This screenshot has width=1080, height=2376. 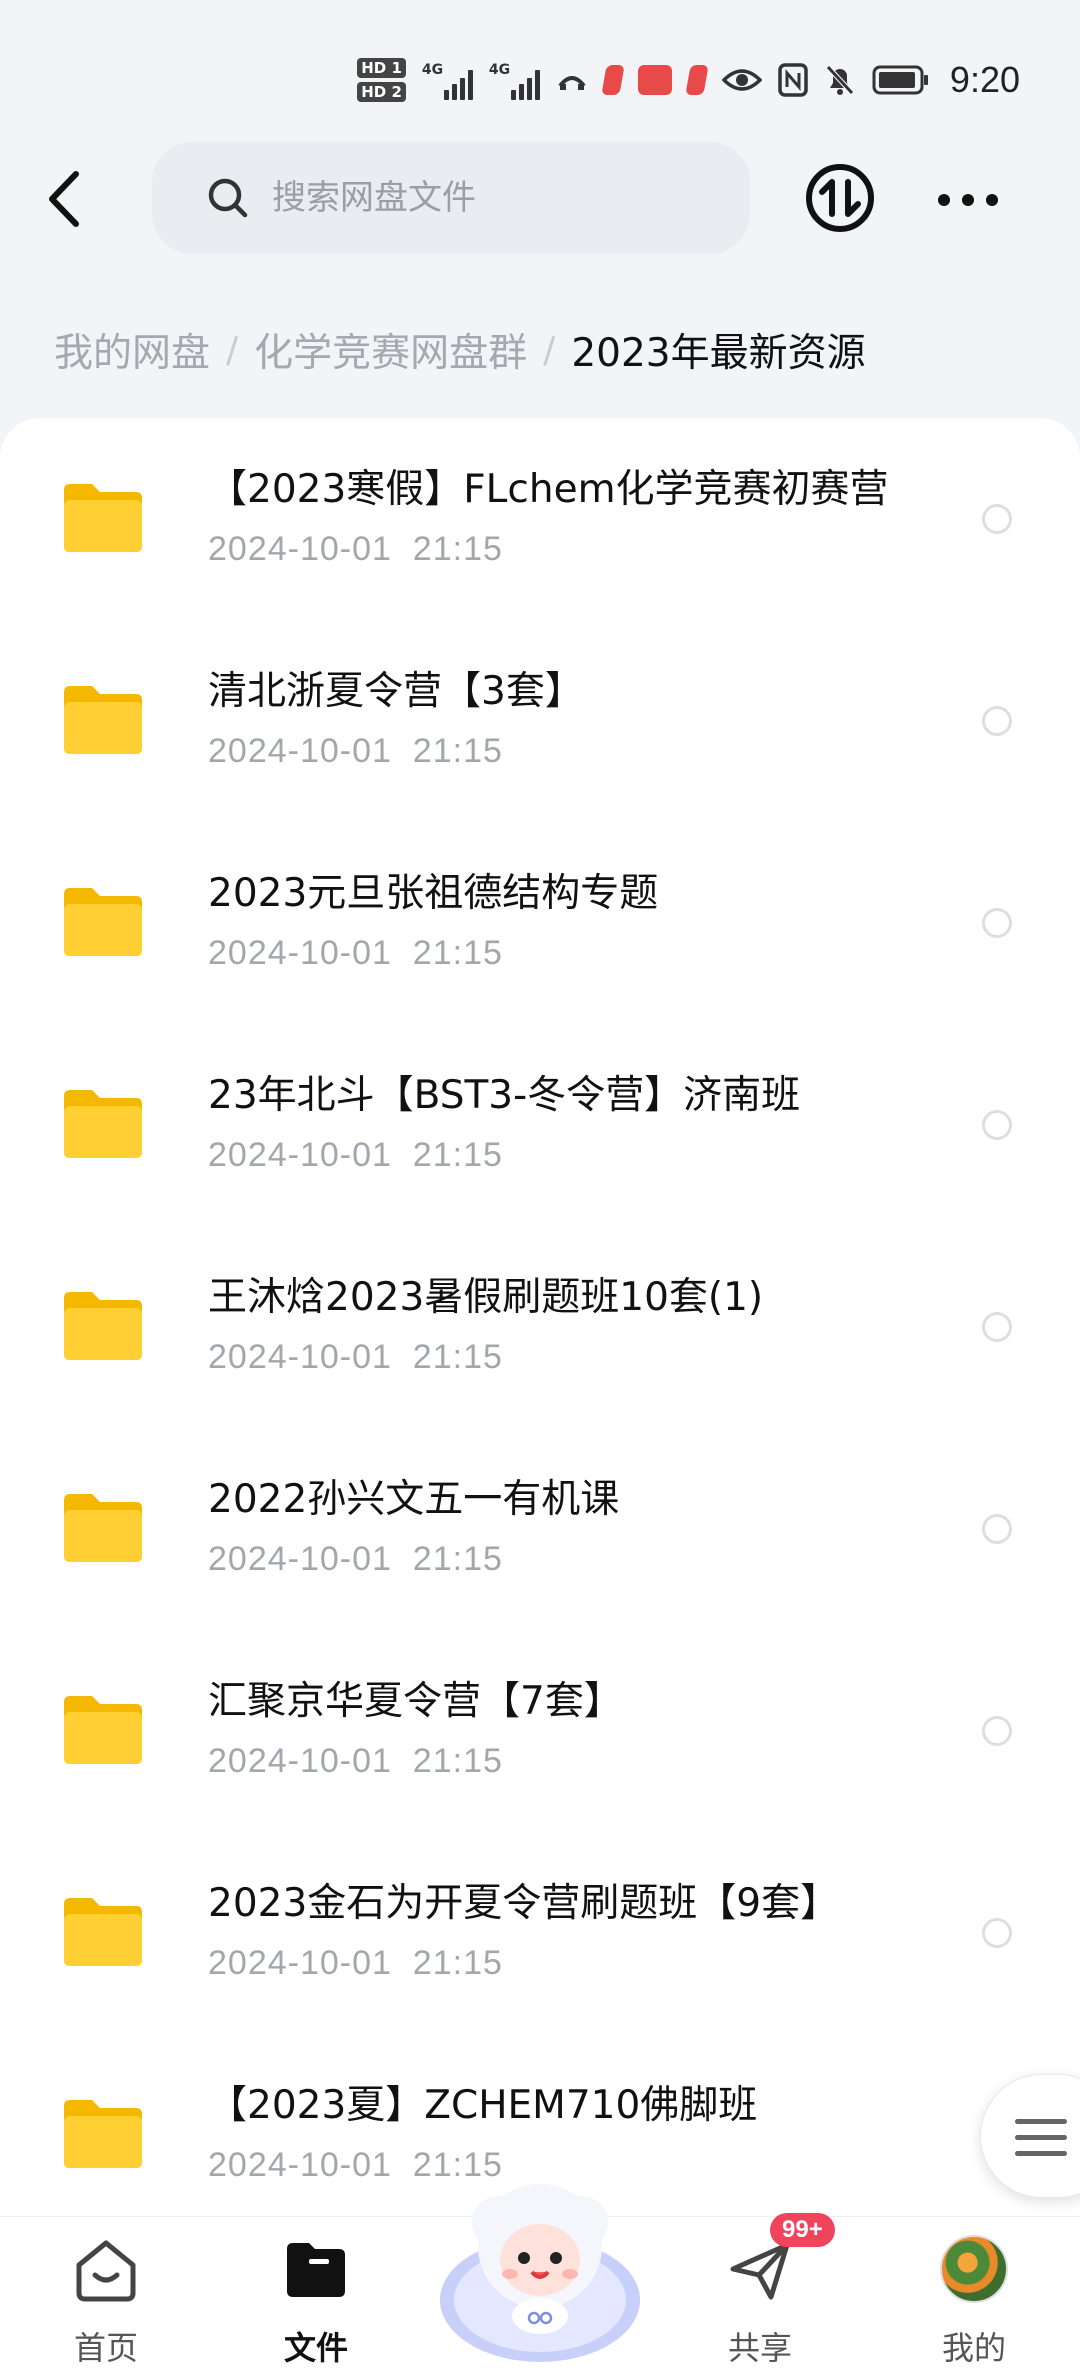 I want to click on phone-icon, so click(x=572, y=80).